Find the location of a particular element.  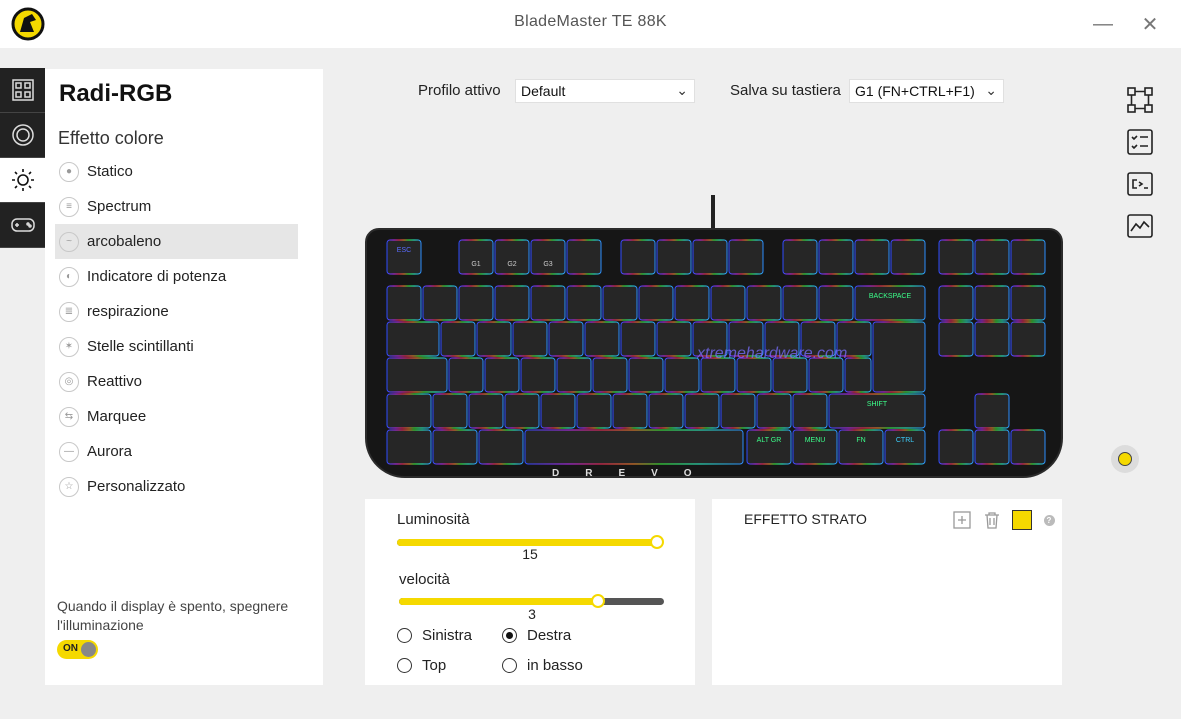

effect-aurora-icon: — is located at coordinates (69, 451).